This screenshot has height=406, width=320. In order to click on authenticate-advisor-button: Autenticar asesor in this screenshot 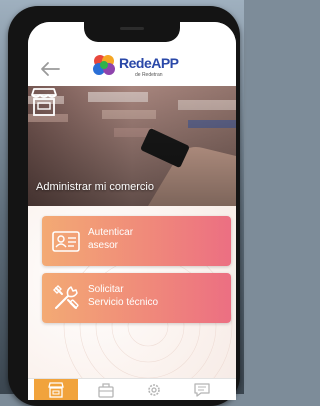, I will do `click(136, 241)`.